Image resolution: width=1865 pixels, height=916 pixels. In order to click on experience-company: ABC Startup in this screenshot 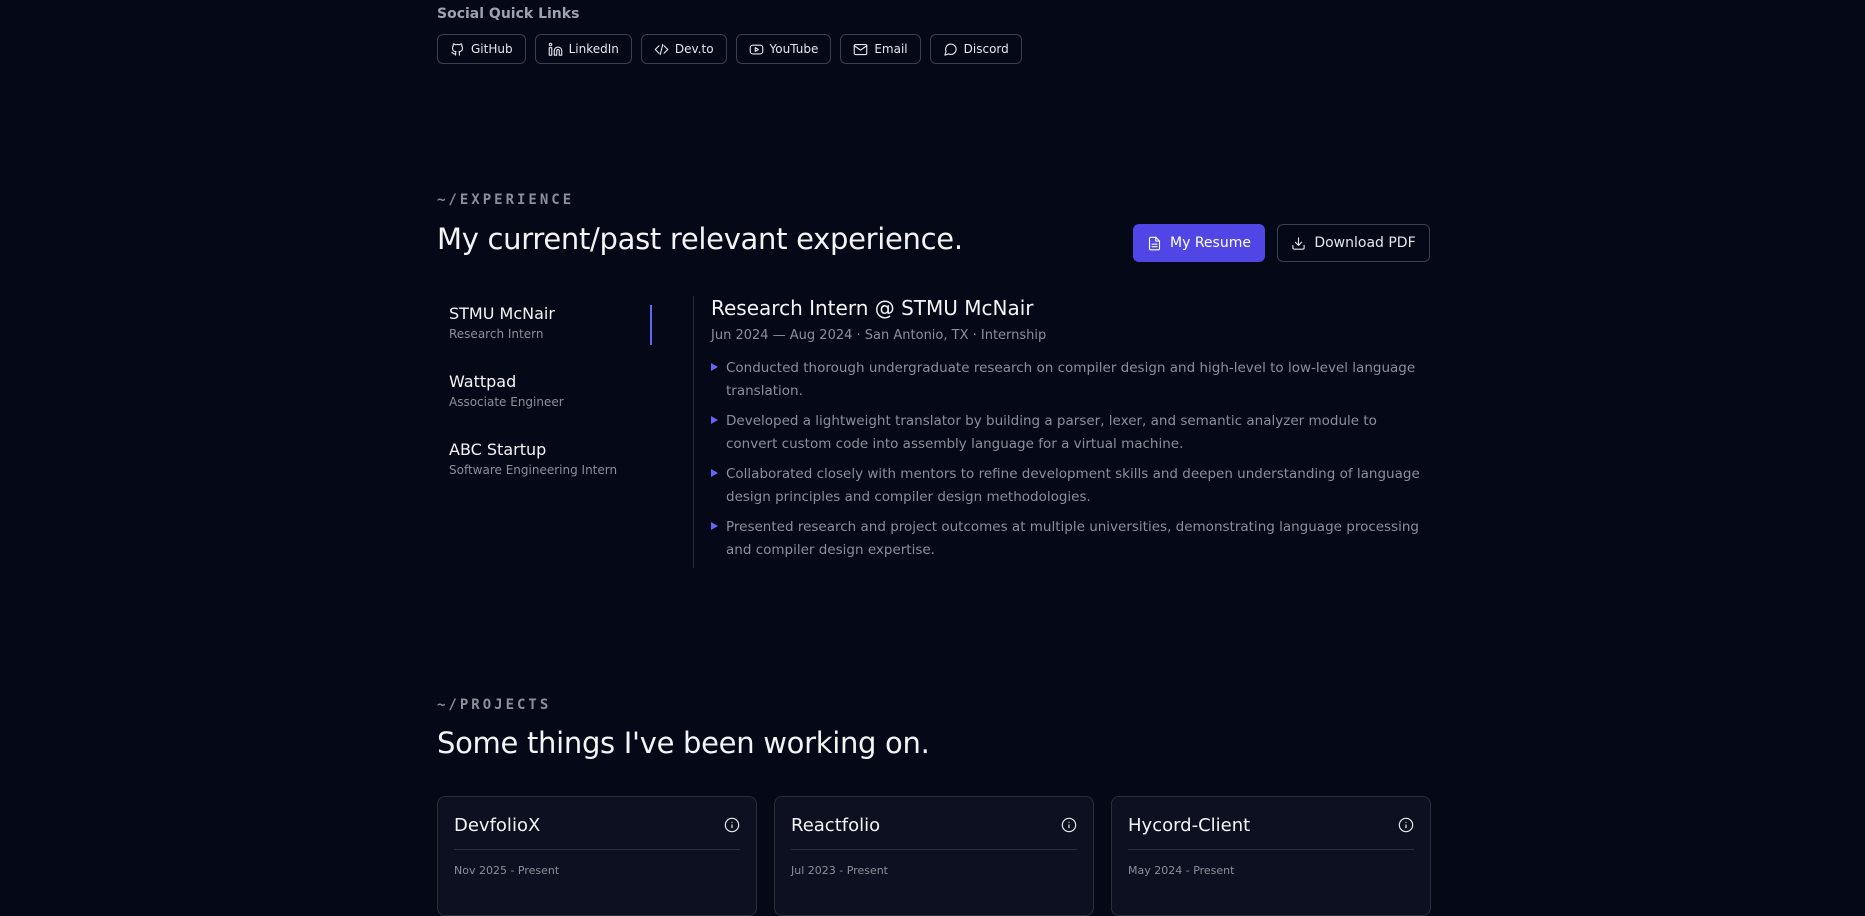, I will do `click(498, 449)`.